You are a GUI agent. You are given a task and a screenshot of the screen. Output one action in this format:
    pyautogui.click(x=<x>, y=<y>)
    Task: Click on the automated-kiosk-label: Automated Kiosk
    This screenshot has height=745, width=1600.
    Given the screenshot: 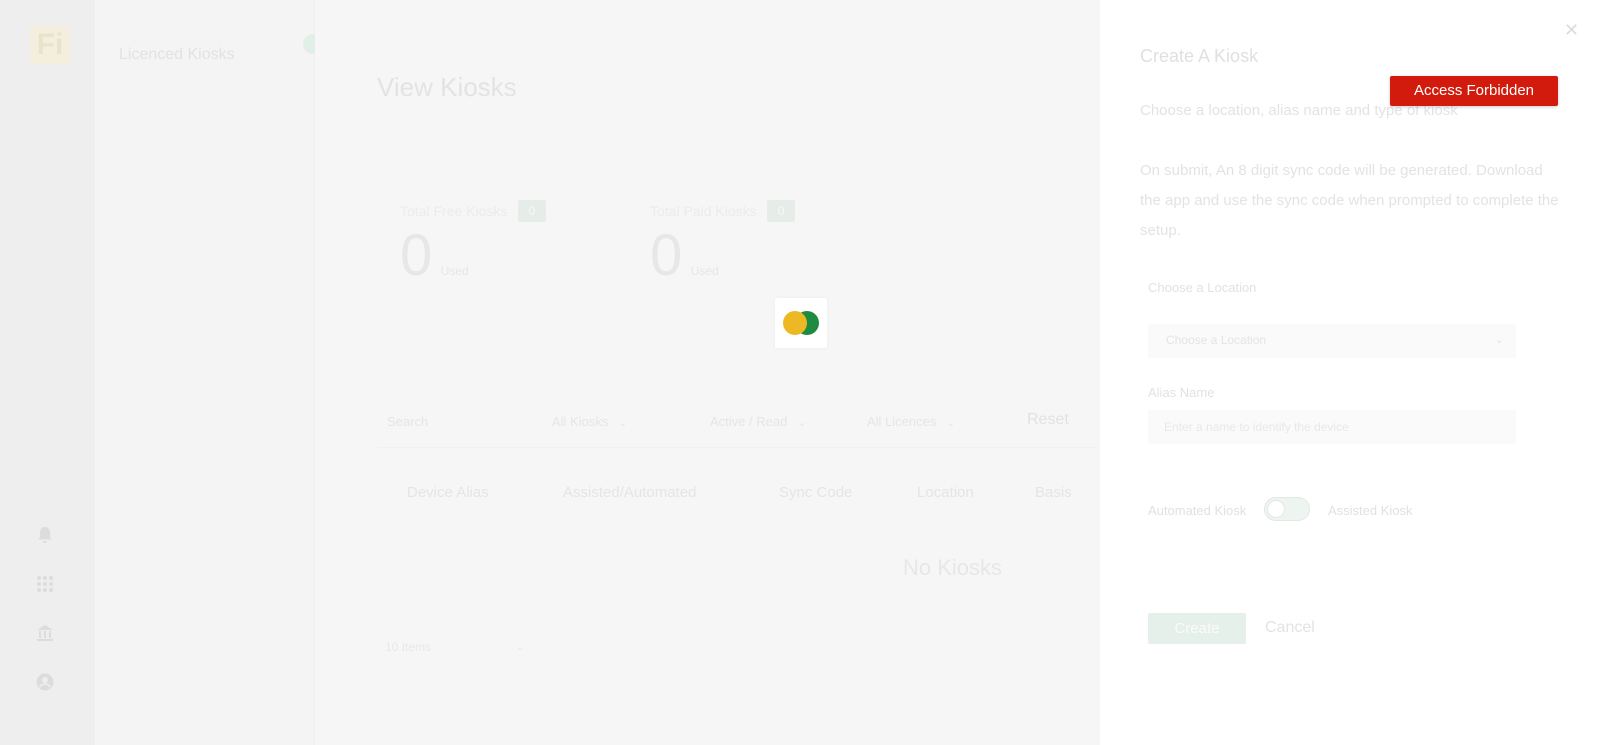 What is the action you would take?
    pyautogui.click(x=1197, y=510)
    